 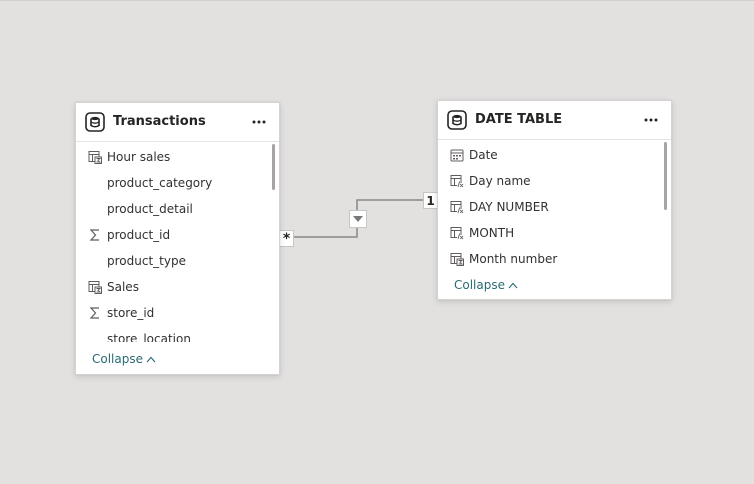 I want to click on cardinality-many-badge: *, so click(x=286, y=238).